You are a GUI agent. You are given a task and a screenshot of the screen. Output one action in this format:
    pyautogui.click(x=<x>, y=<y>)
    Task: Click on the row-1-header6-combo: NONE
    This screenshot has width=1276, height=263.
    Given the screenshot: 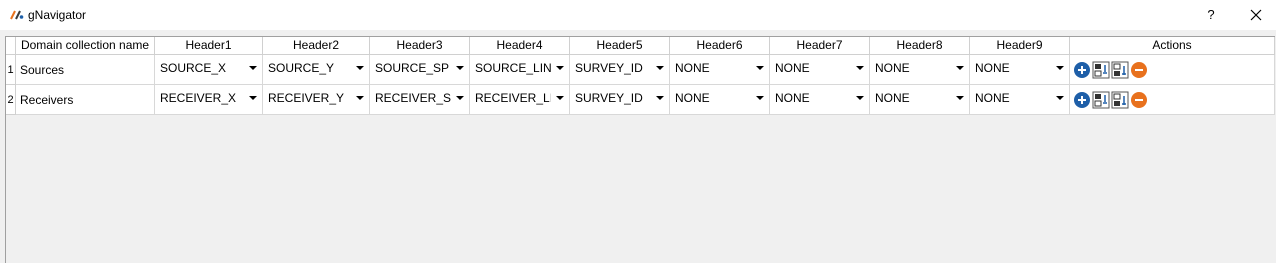 What is the action you would take?
    pyautogui.click(x=720, y=70)
    